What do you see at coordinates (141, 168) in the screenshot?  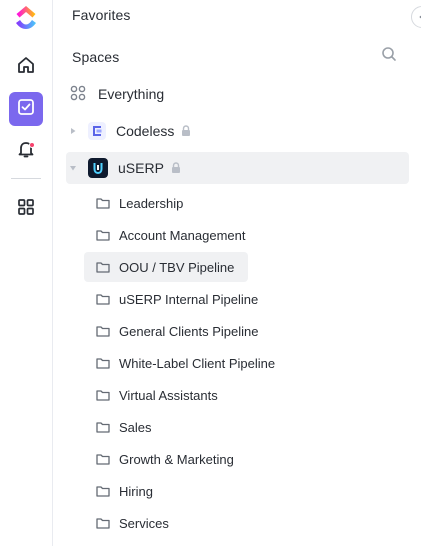 I see `space-name: uSERP` at bounding box center [141, 168].